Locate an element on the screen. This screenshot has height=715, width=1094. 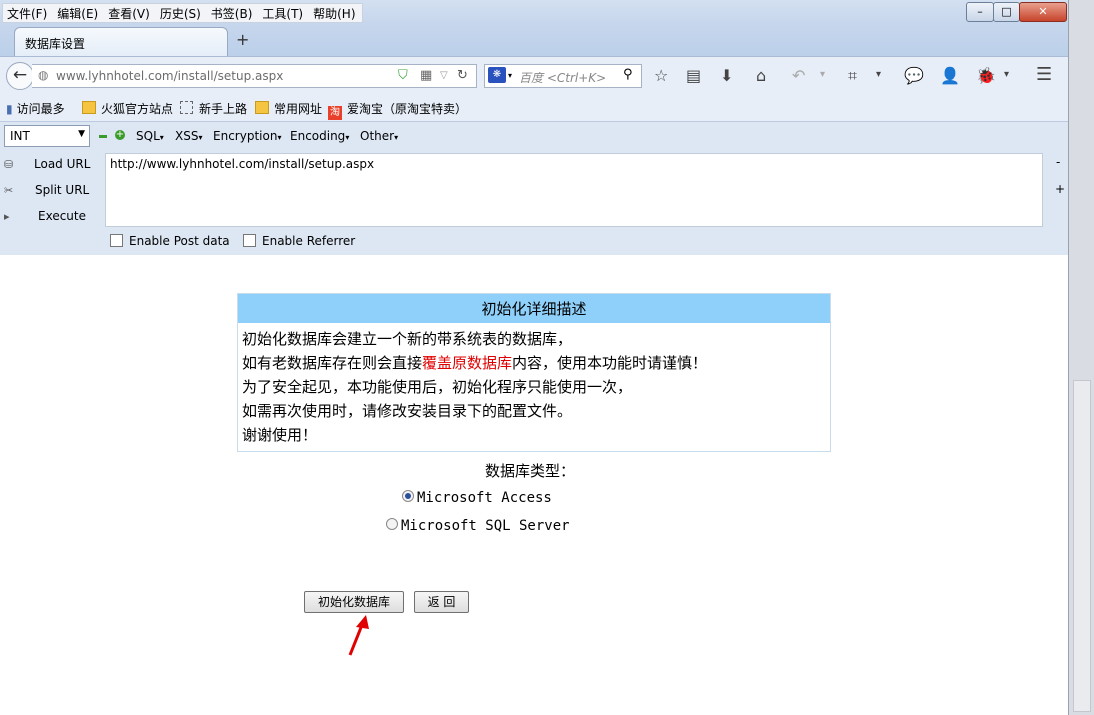
scrollbar is located at coordinates (1082, 546).